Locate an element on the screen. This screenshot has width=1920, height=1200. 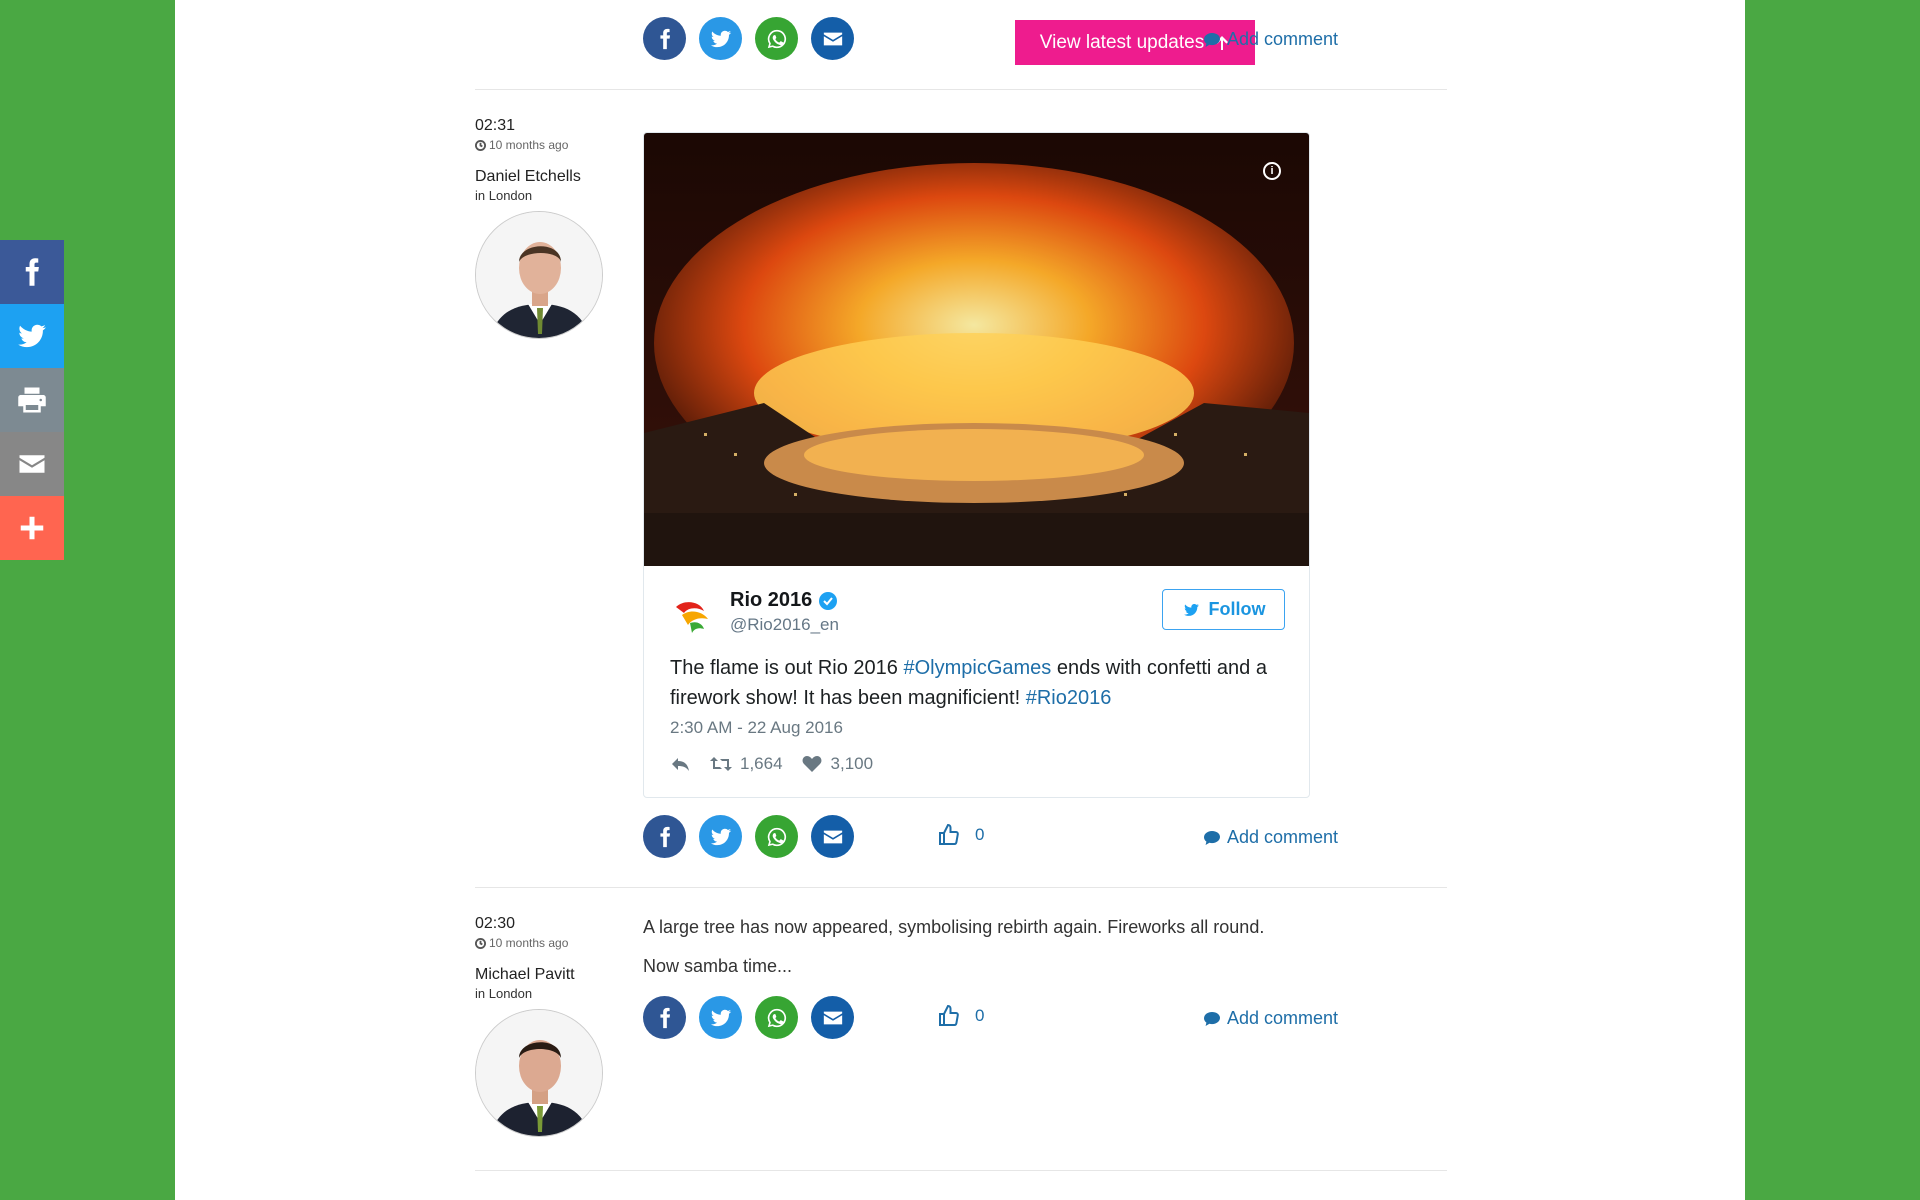
verified-icon is located at coordinates (828, 600).